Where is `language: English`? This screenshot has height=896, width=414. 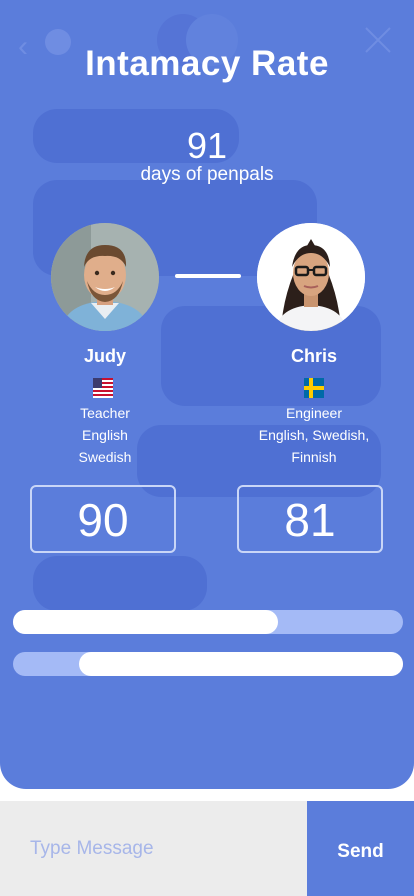 language: English is located at coordinates (105, 435).